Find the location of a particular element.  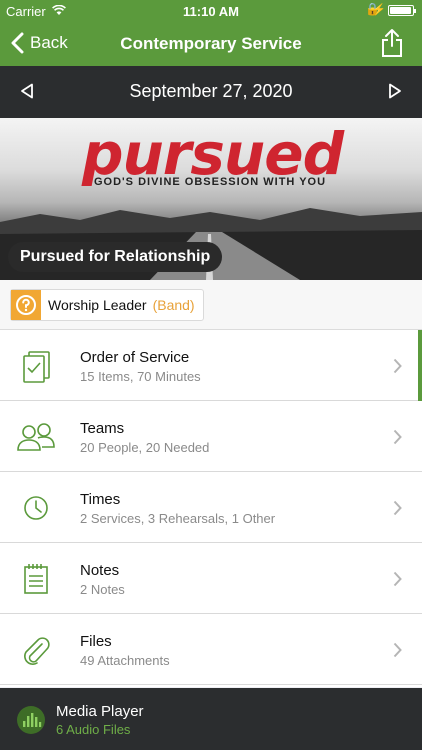

next-date-button is located at coordinates (395, 91).